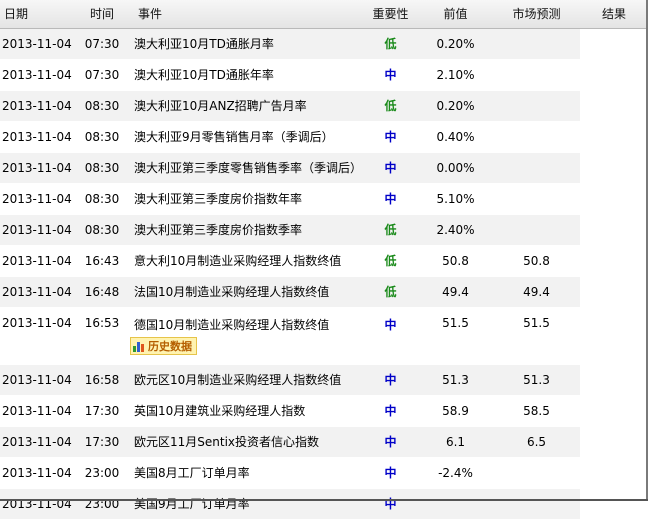 This screenshot has height=520, width=648. I want to click on cell-forecast: 6.5, so click(536, 442).